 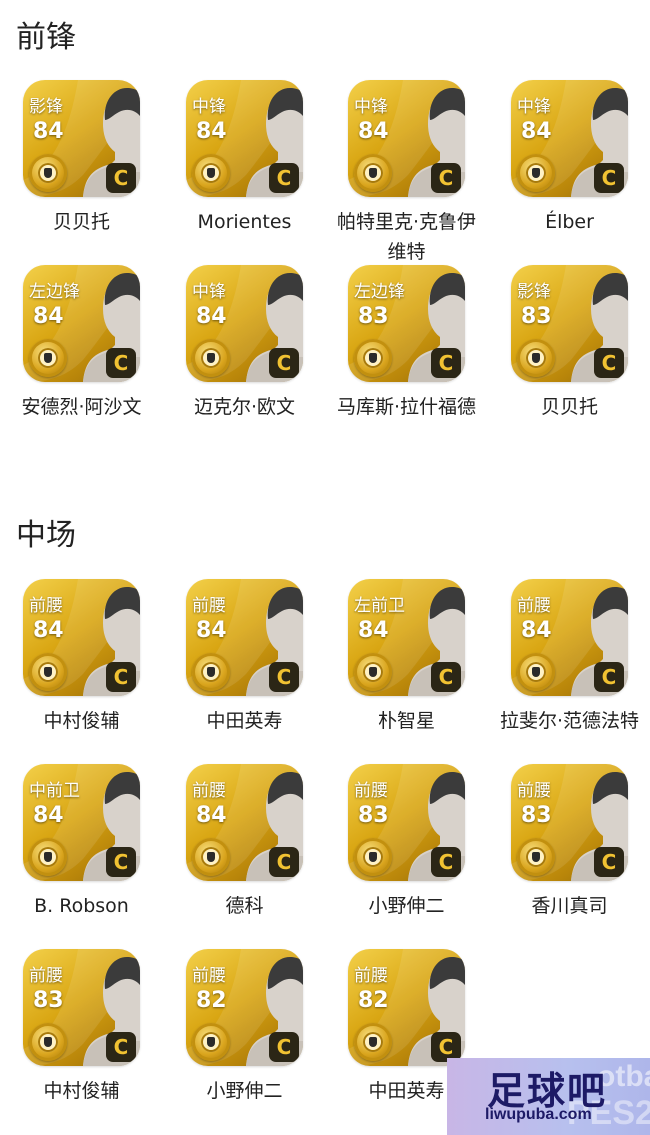 What do you see at coordinates (569, 323) in the screenshot?
I see `player-card-image: 影锋 83 C` at bounding box center [569, 323].